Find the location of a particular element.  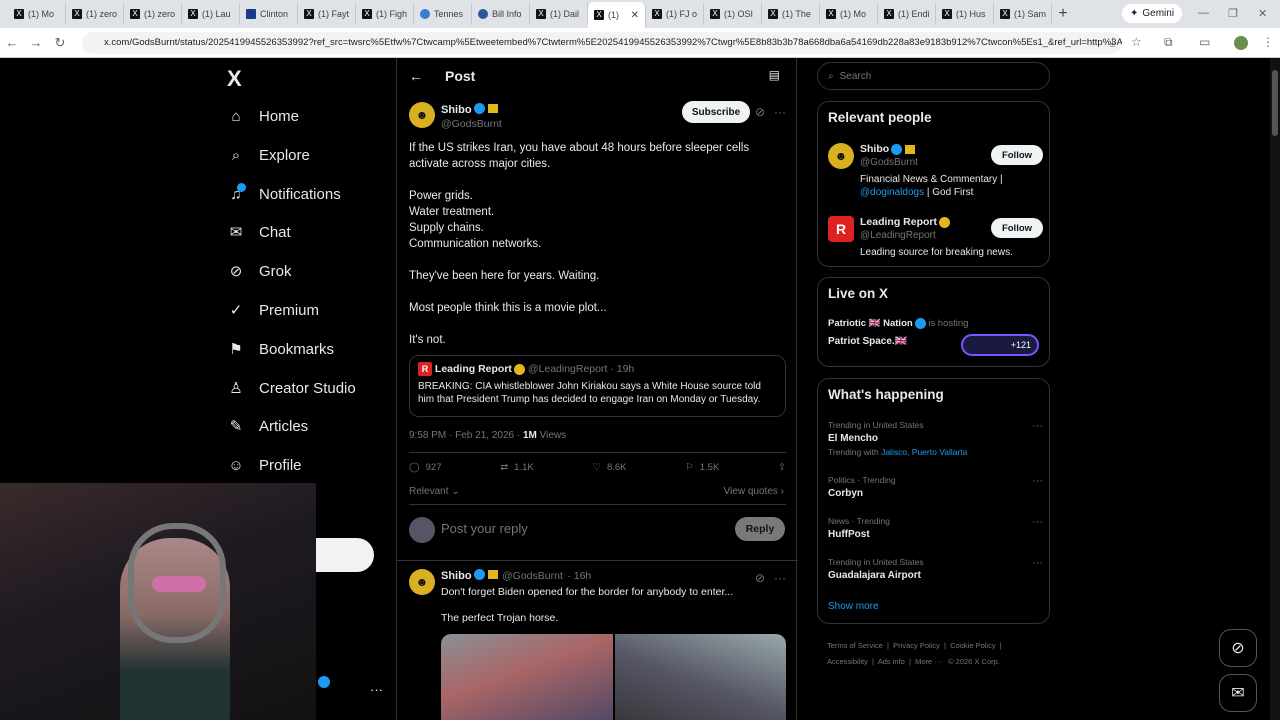

forward-icon: → is located at coordinates (36, 42).